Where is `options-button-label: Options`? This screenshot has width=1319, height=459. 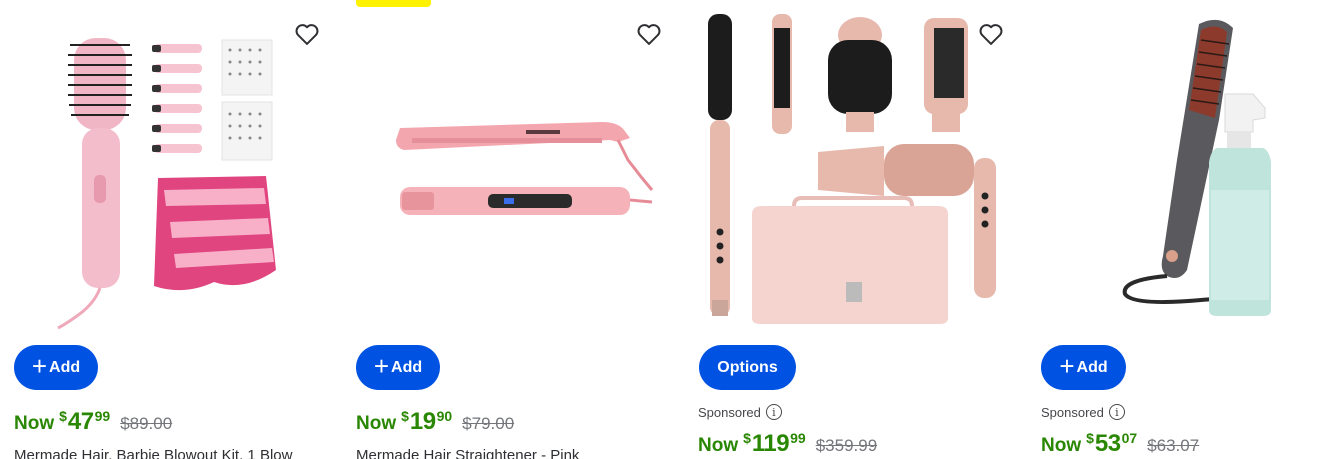
options-button-label: Options is located at coordinates (747, 367).